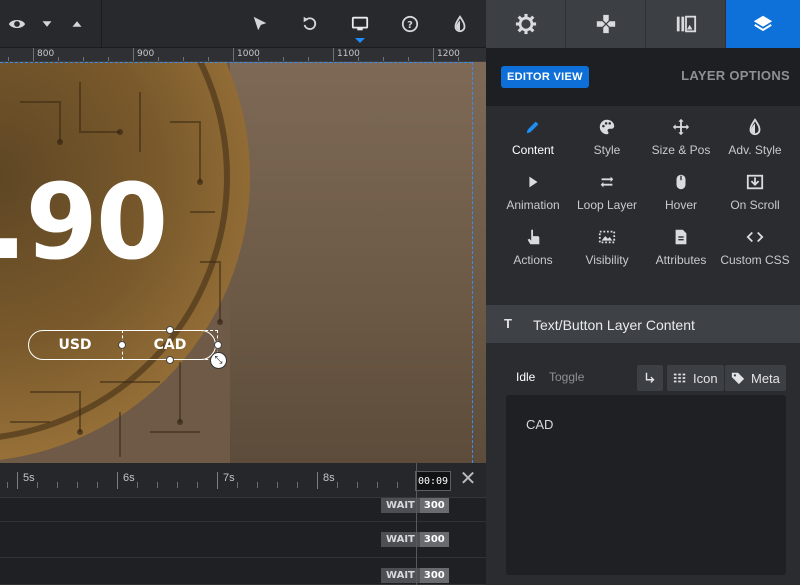  Describe the element at coordinates (416, 524) in the screenshot. I see `timeline-playhead` at that location.